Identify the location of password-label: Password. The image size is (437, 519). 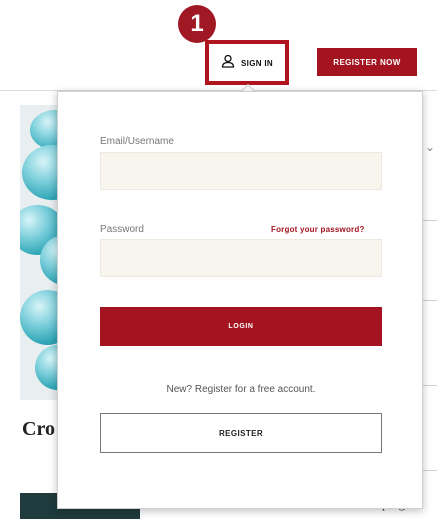
(122, 229).